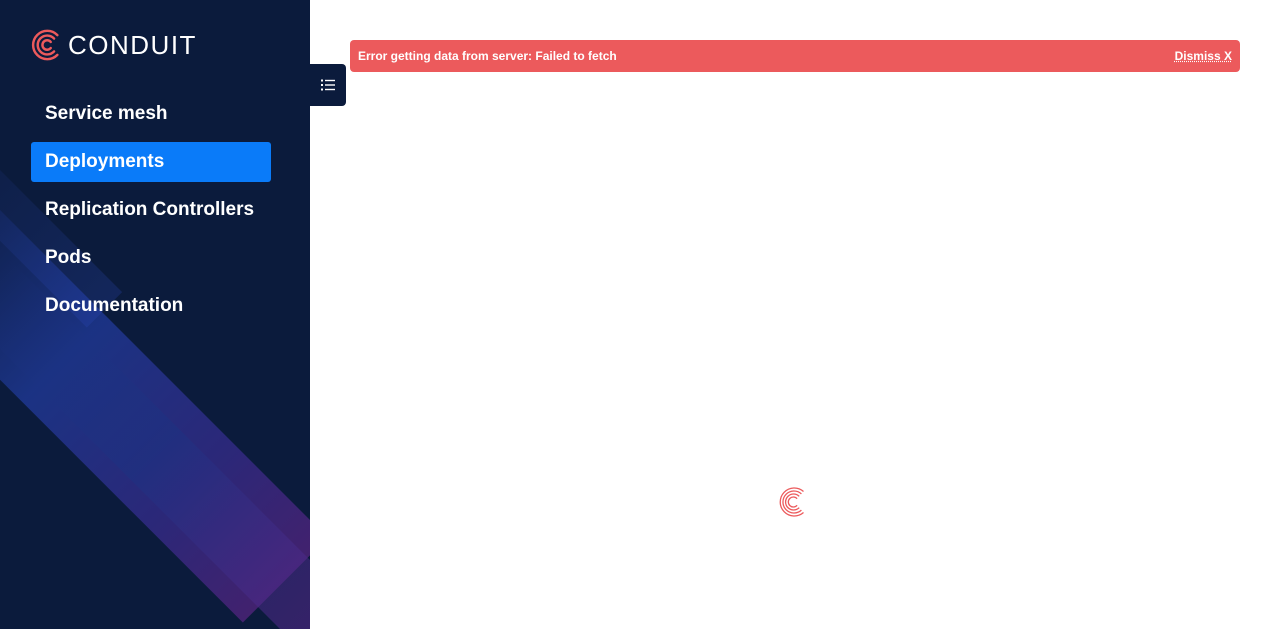  Describe the element at coordinates (791, 502) in the screenshot. I see `conduit-spinner-icon` at that location.